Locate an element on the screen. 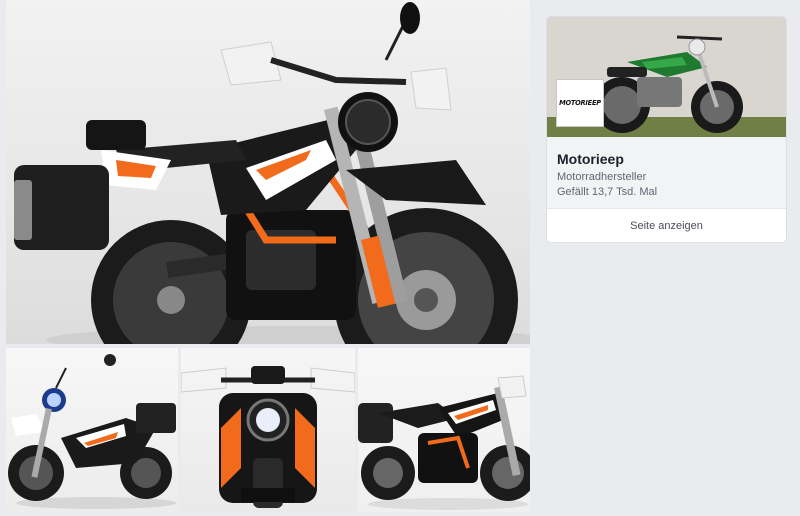 Image resolution: width=800 pixels, height=516 pixels. view-page-button: Seite anzeigen is located at coordinates (666, 225).